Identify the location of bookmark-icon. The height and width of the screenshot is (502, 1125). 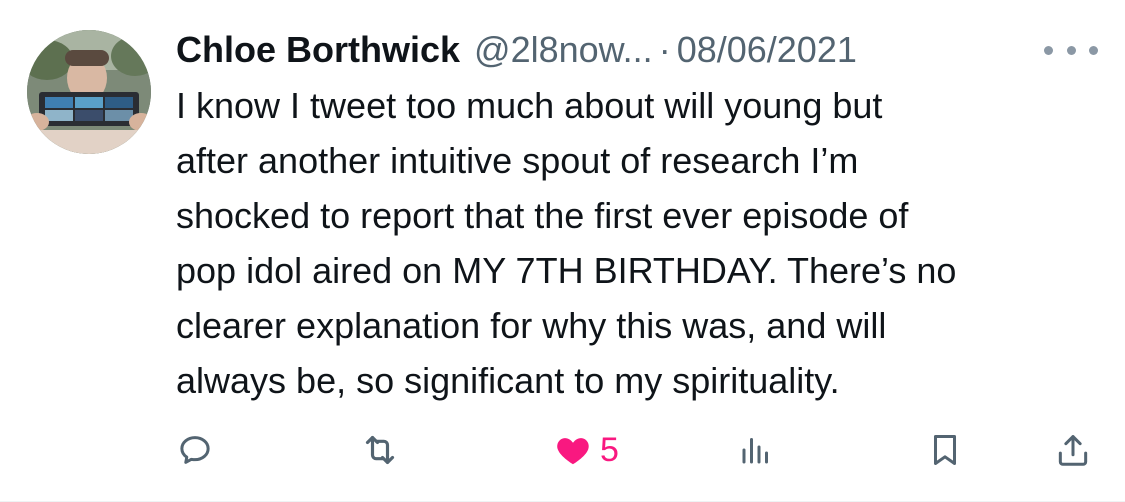
(945, 450).